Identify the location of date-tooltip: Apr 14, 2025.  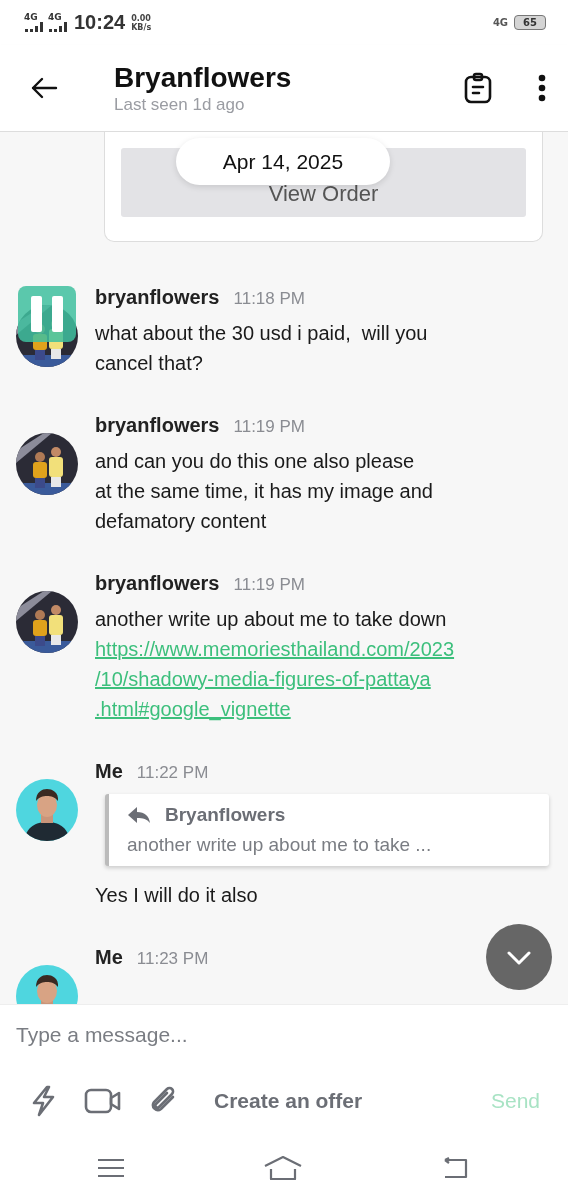
(283, 161).